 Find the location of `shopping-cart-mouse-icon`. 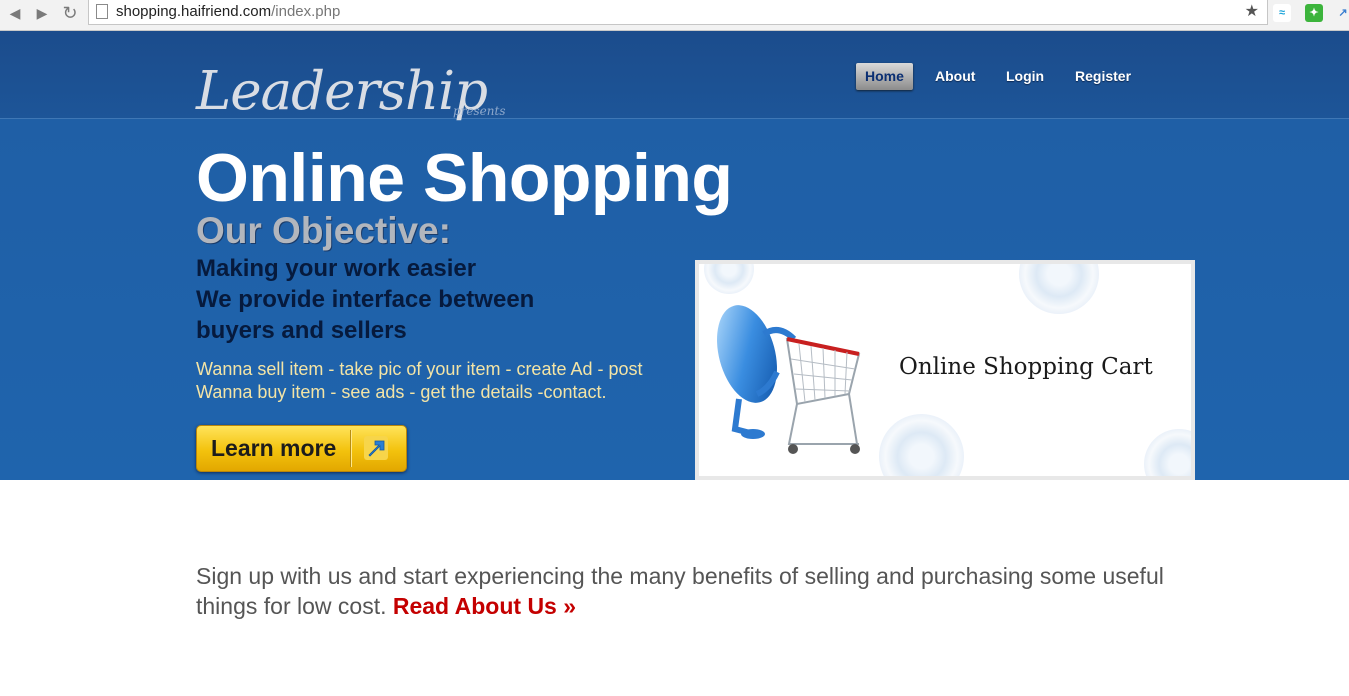

shopping-cart-mouse-icon is located at coordinates (789, 379).